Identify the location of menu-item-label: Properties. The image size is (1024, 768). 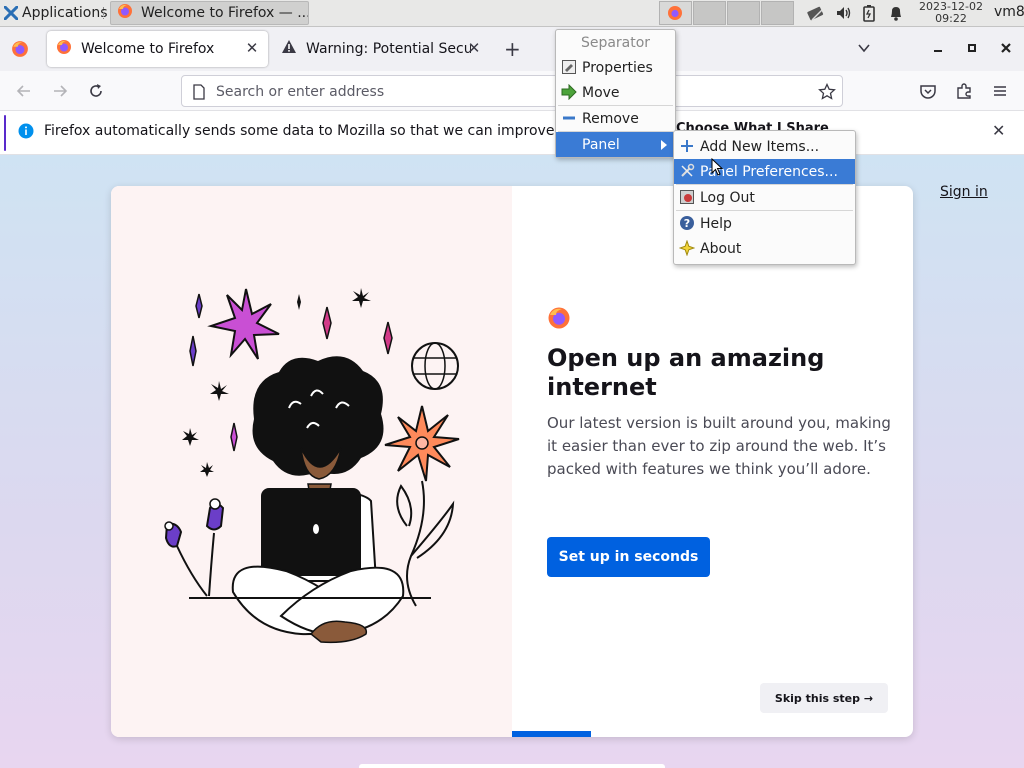
(617, 67).